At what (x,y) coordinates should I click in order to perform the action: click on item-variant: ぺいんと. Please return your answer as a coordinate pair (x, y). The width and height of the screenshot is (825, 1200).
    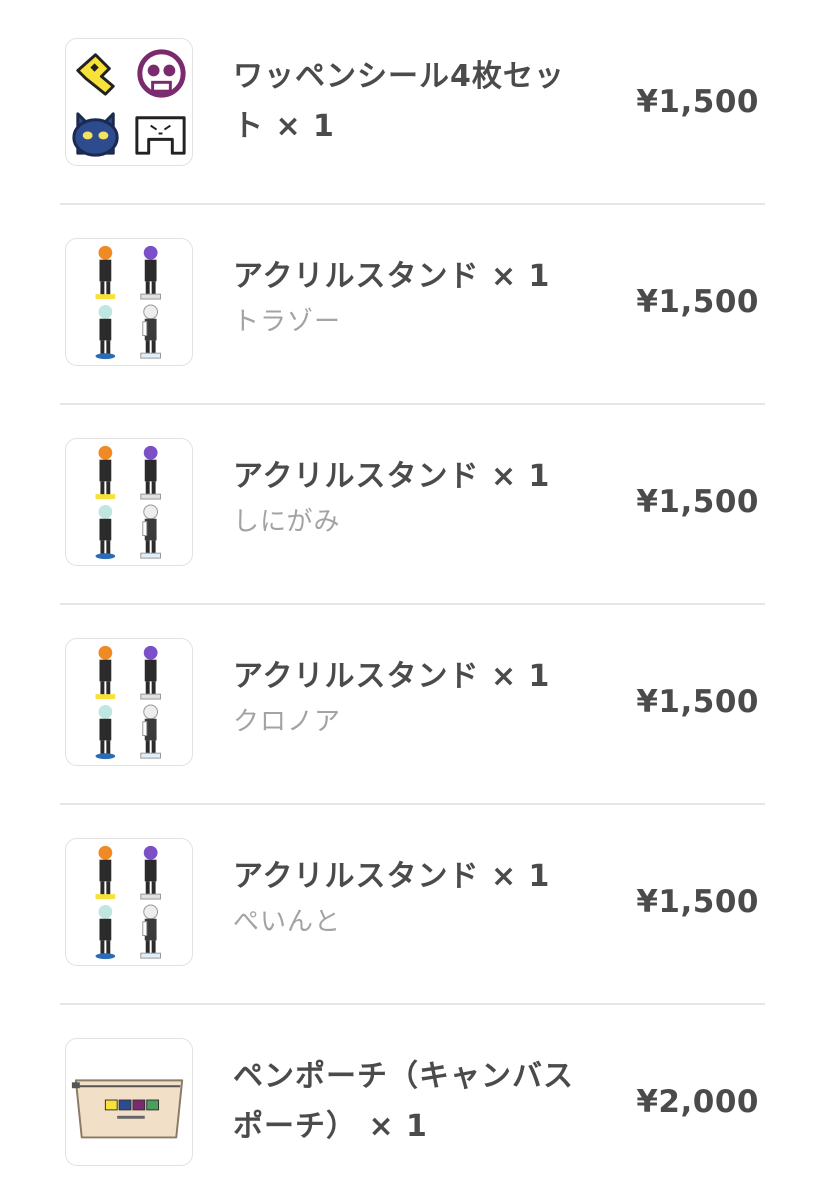
    Looking at the image, I should click on (287, 922).